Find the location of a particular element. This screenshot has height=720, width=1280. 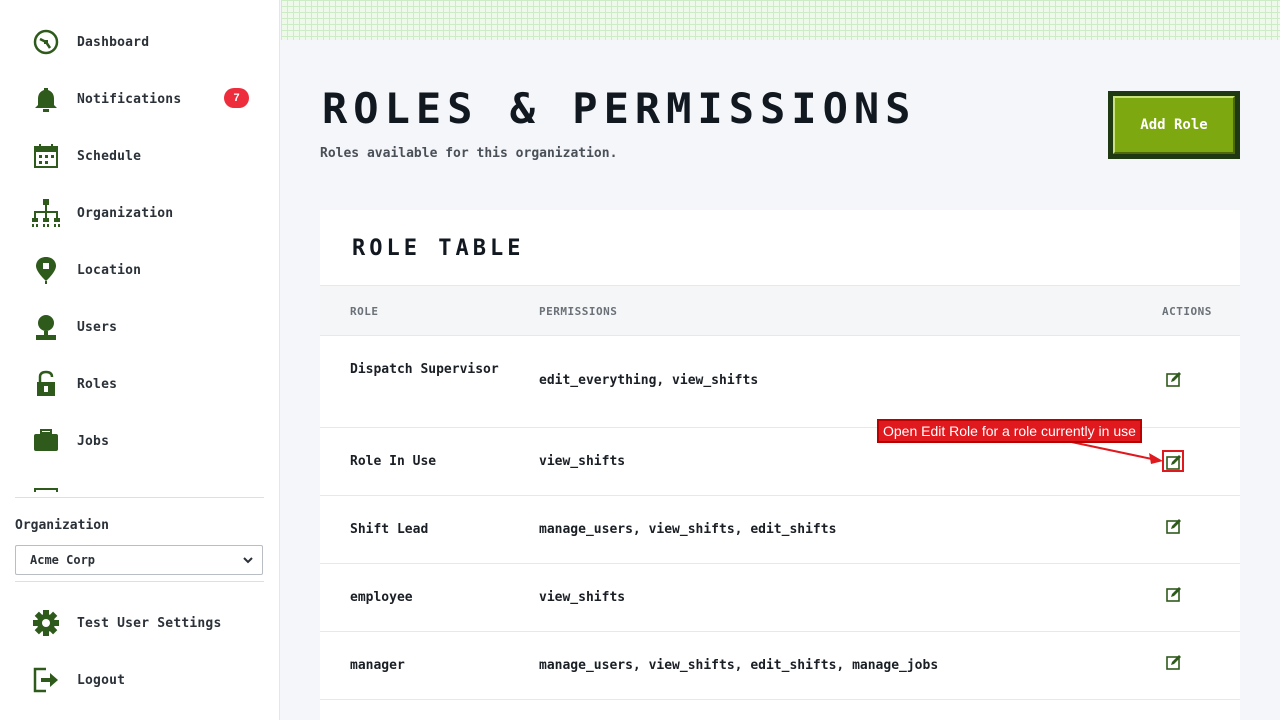

role-permissions: manage_users, view_shifts, edit_shifts is located at coordinates (688, 529).